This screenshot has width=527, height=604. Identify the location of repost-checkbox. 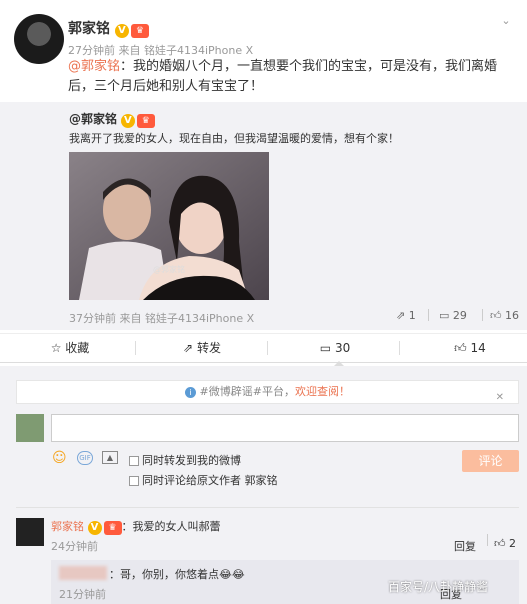
(134, 461).